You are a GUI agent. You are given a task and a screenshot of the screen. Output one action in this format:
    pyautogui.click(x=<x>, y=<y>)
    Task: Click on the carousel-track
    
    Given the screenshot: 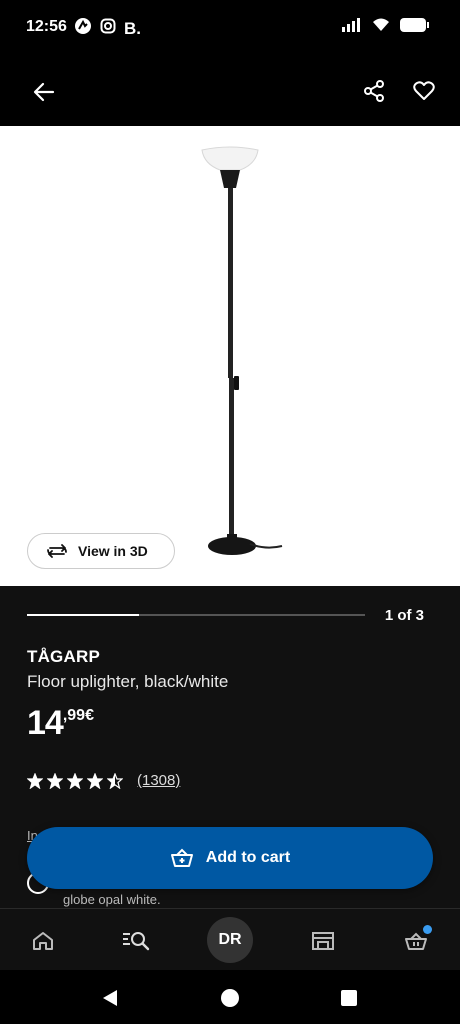 What is the action you would take?
    pyautogui.click(x=196, y=615)
    